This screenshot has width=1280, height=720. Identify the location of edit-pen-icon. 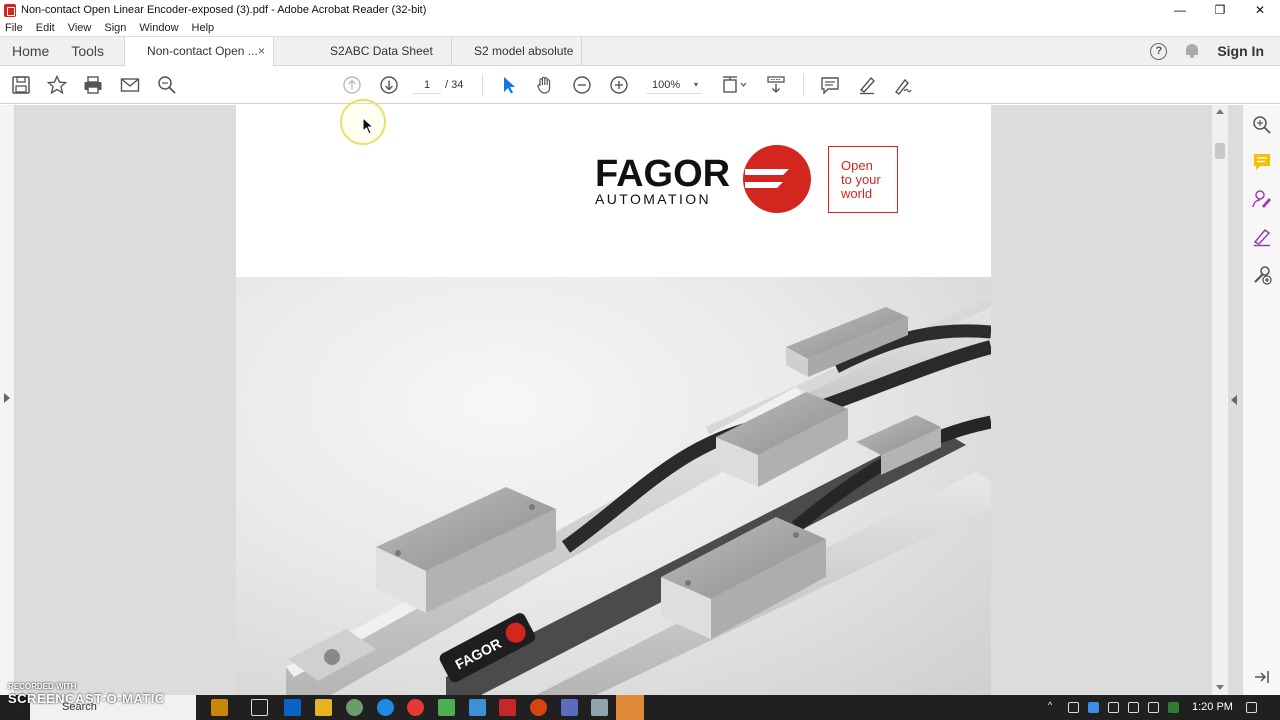
(1262, 237).